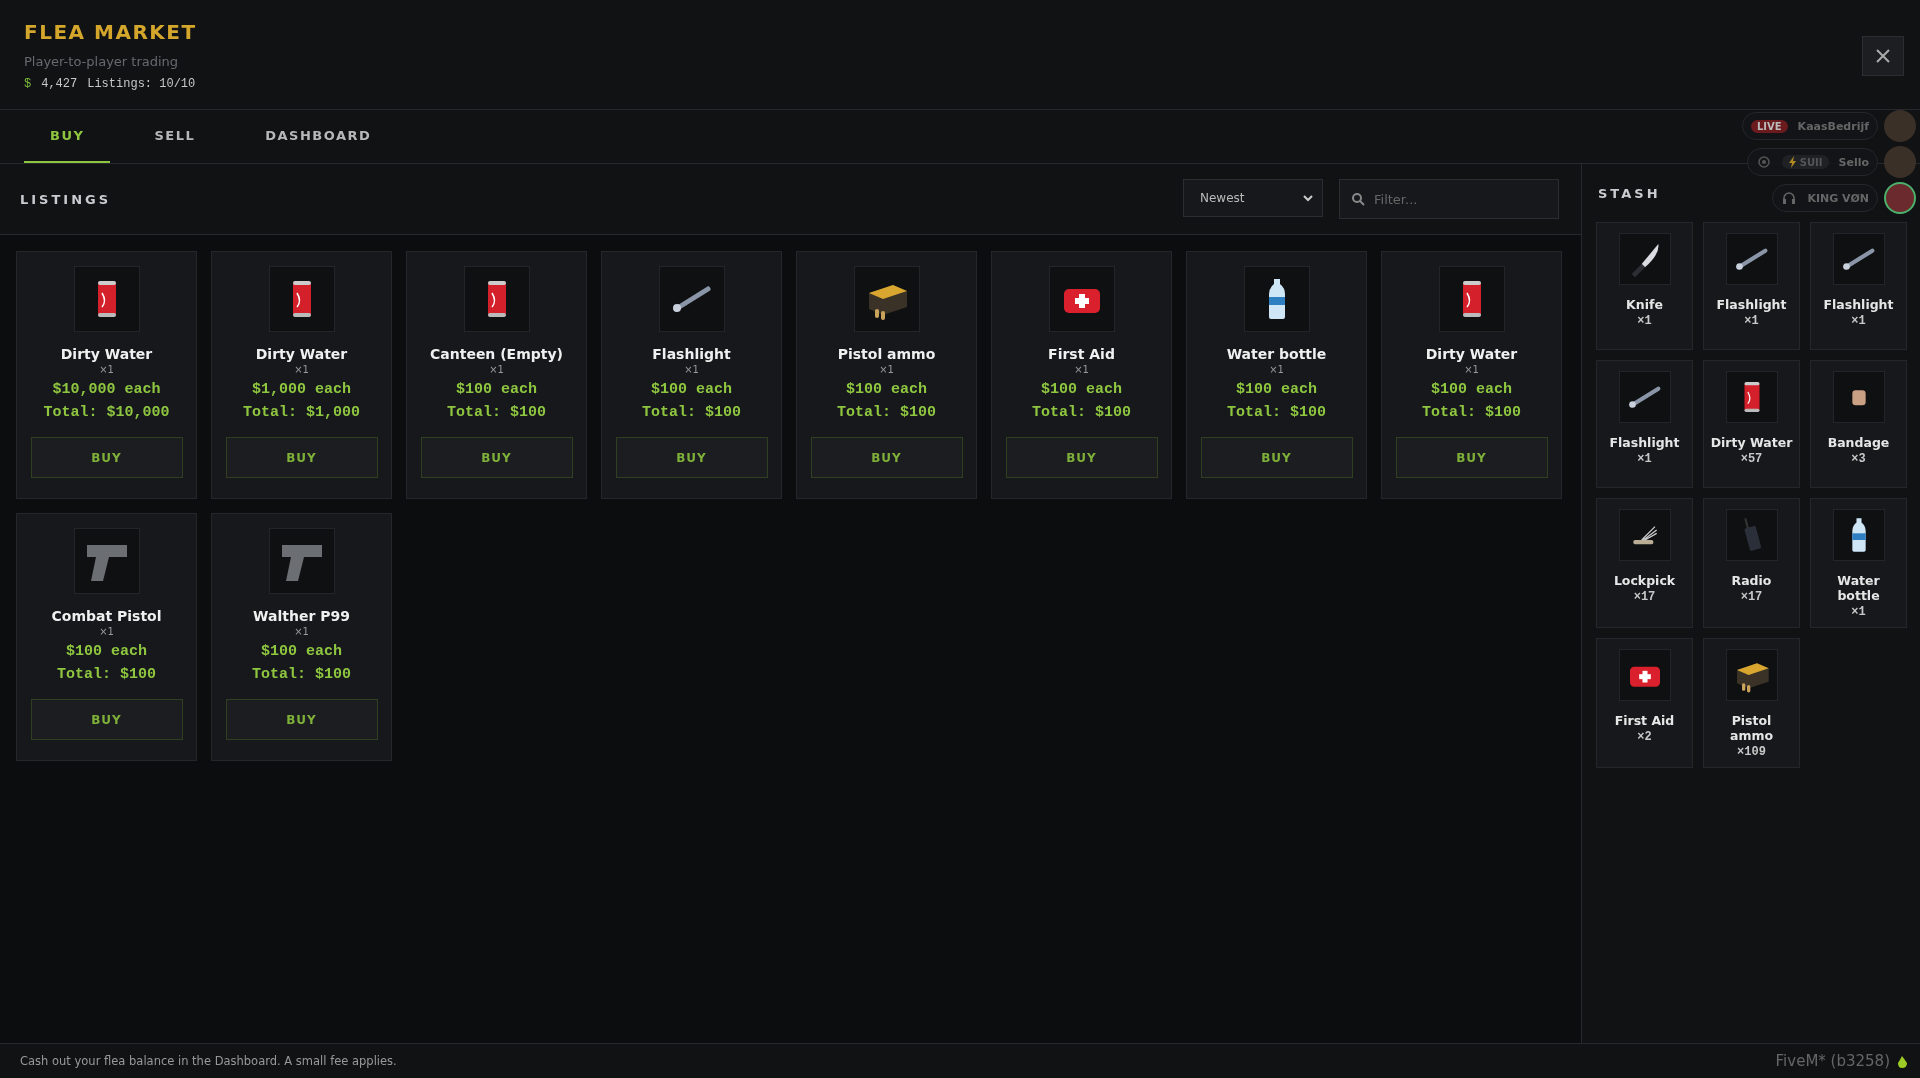 This screenshot has width=1920, height=1078. Describe the element at coordinates (1253, 198) in the screenshot. I see `sort-dropdown: Newest` at that location.